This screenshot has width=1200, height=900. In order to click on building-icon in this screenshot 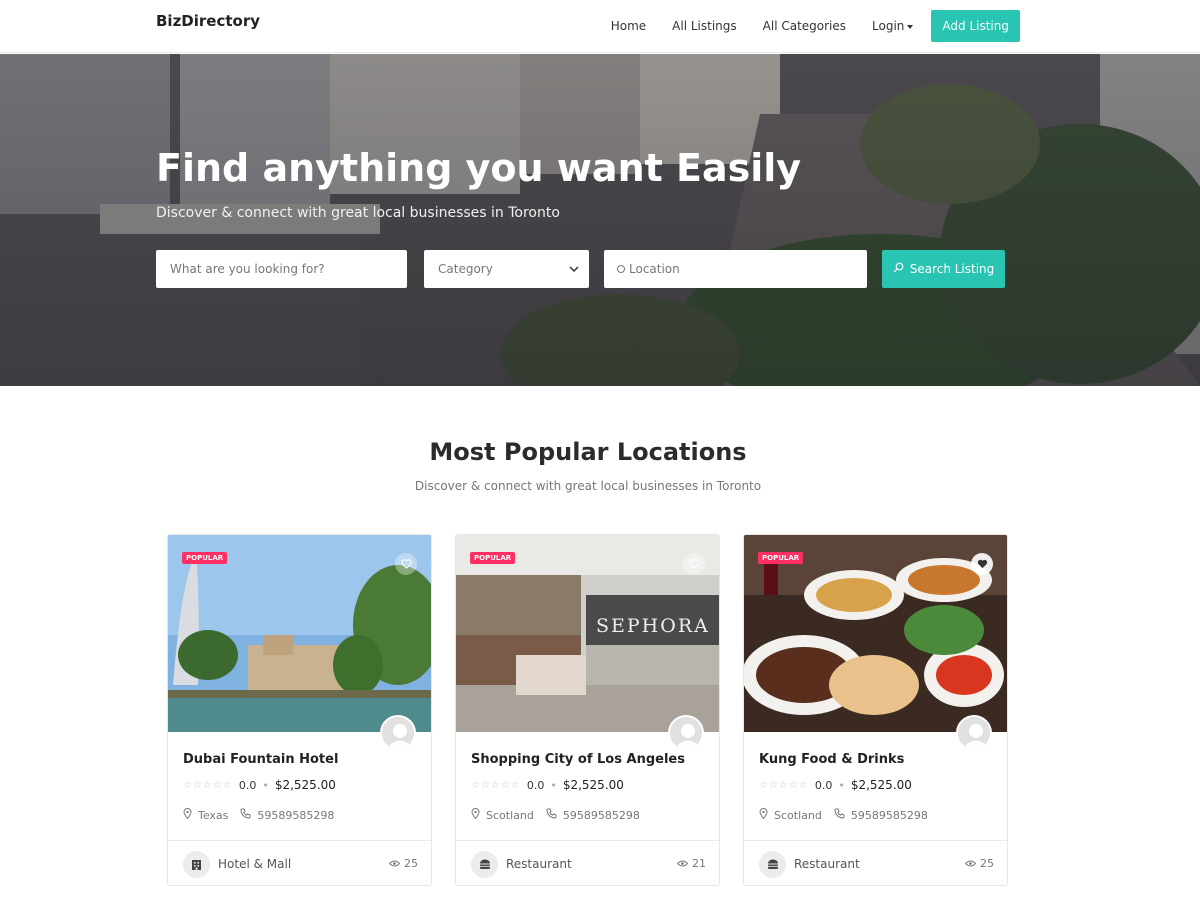, I will do `click(196, 864)`.